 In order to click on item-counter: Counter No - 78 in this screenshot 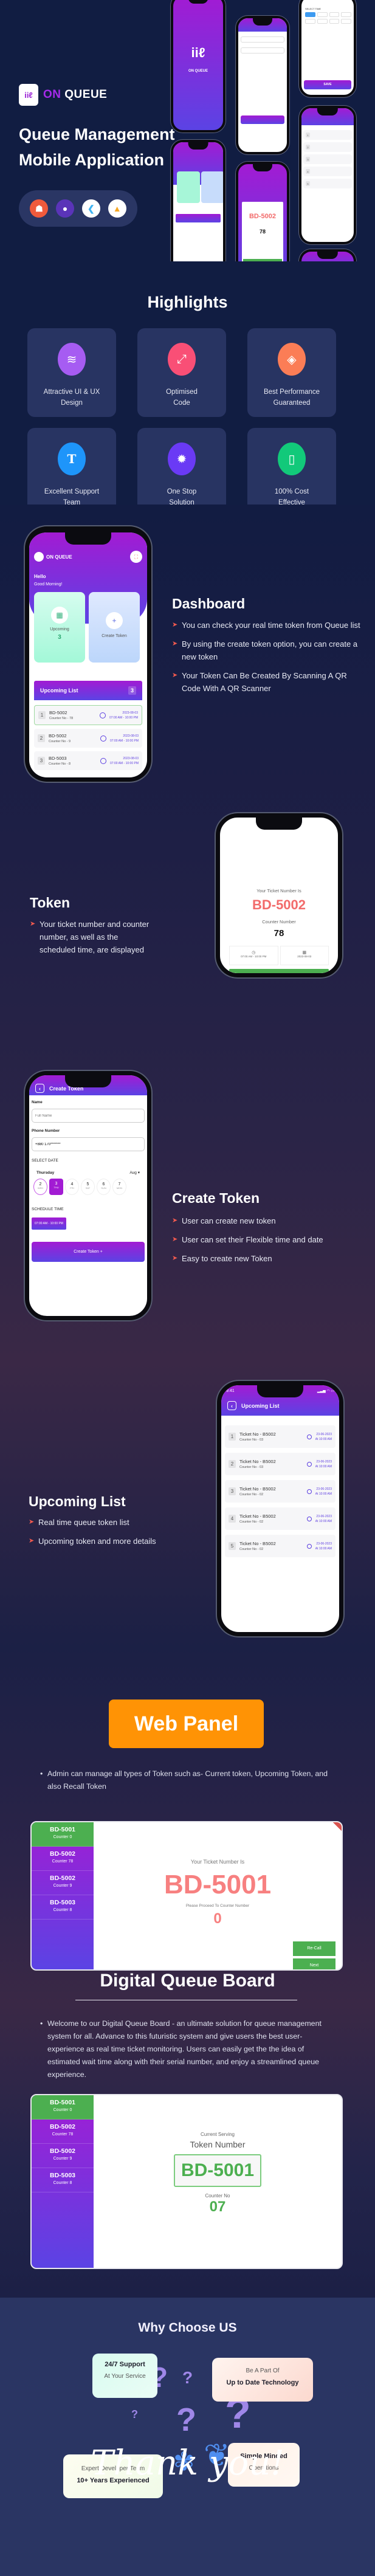, I will do `click(61, 719)`.